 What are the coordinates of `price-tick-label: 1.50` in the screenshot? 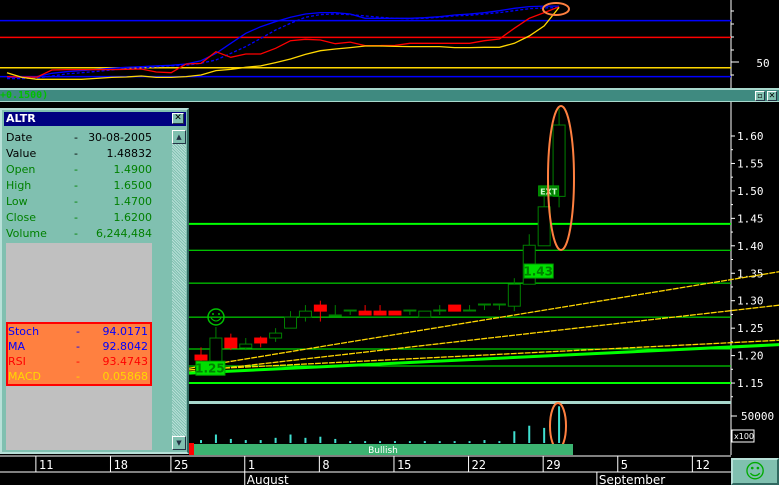 It's located at (750, 191).